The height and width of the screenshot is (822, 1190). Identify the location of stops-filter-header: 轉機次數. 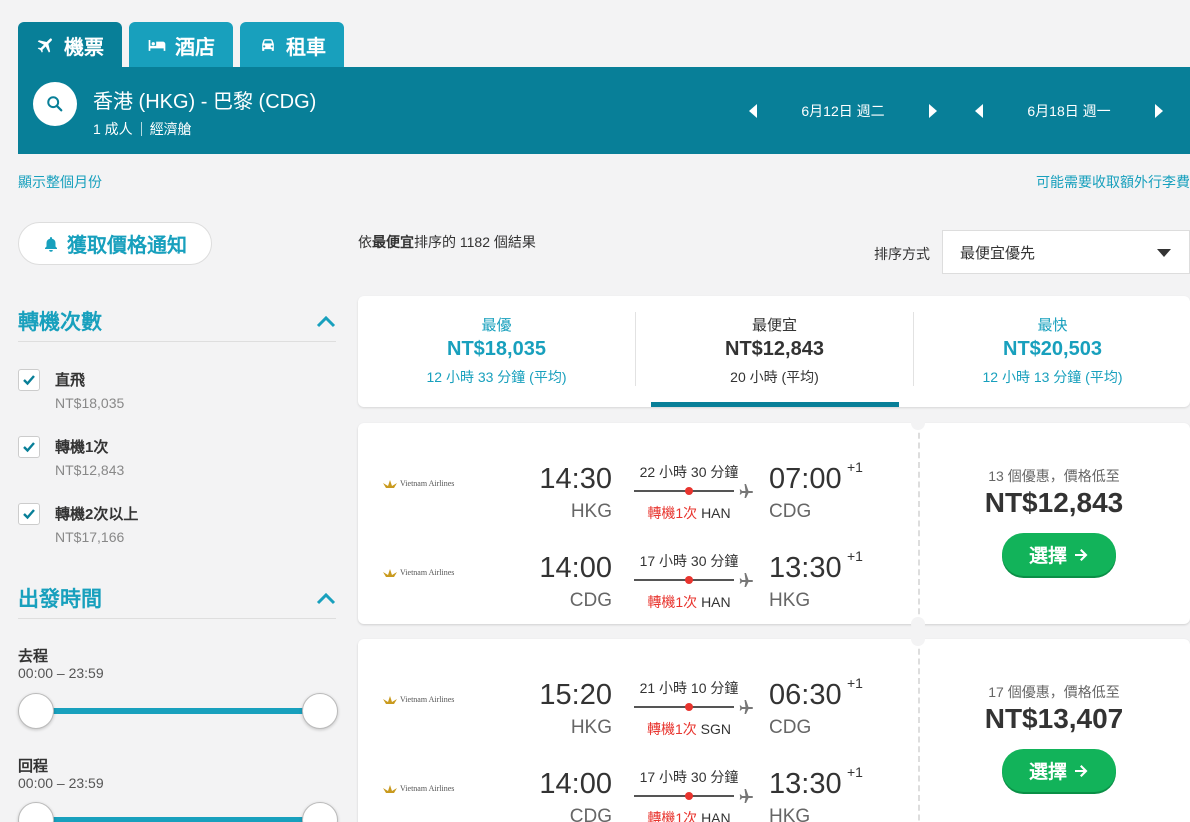
(177, 324).